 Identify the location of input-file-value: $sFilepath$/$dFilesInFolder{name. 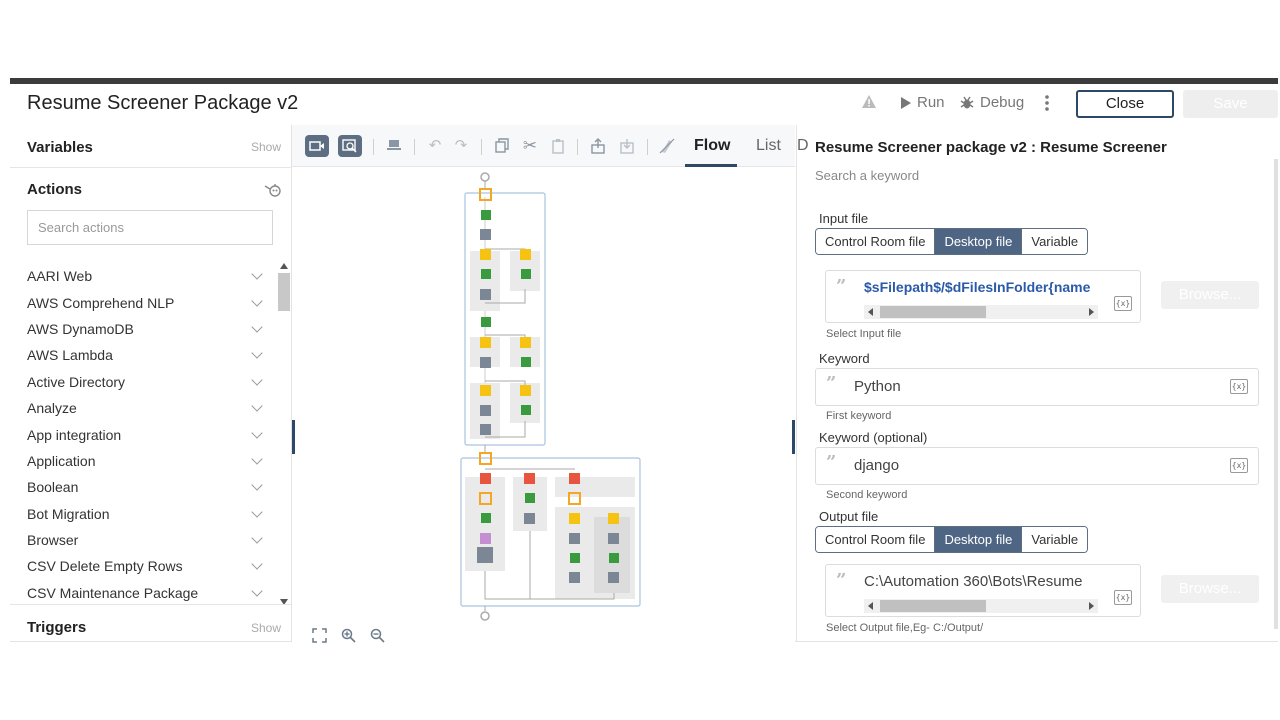
(977, 287).